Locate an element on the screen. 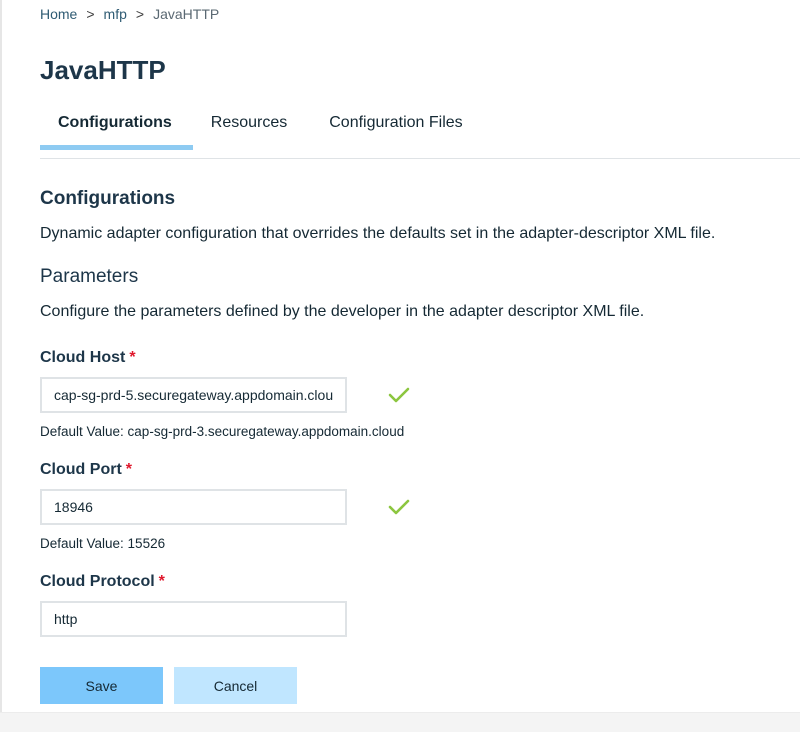 The image size is (800, 732). breadcrumb-mfp-link: mfp is located at coordinates (115, 14).